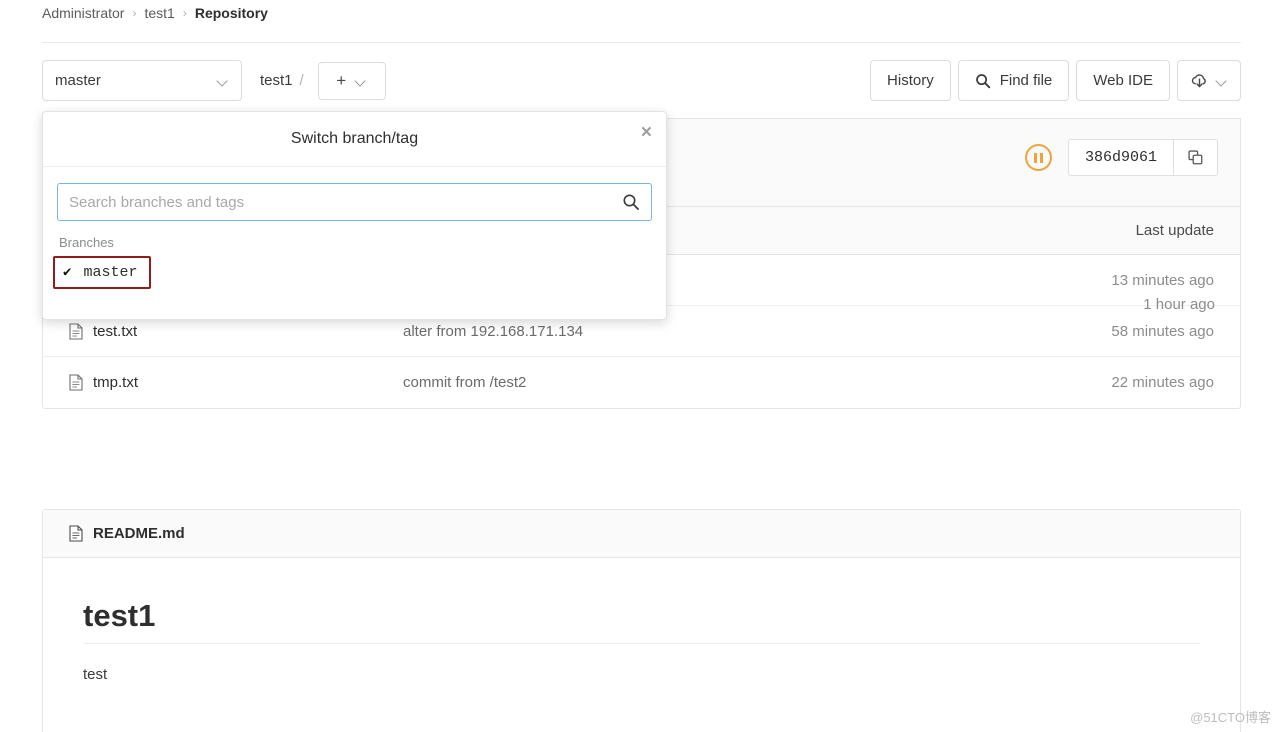  What do you see at coordinates (1038, 157) in the screenshot?
I see `pipeline-status-pending-icon` at bounding box center [1038, 157].